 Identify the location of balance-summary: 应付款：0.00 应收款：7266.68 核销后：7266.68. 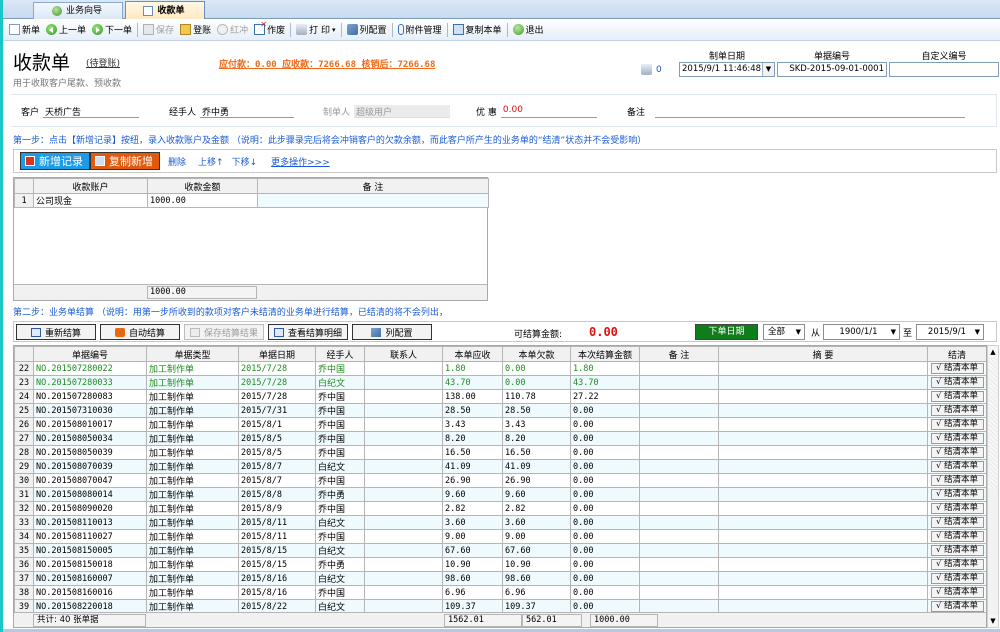
(327, 63).